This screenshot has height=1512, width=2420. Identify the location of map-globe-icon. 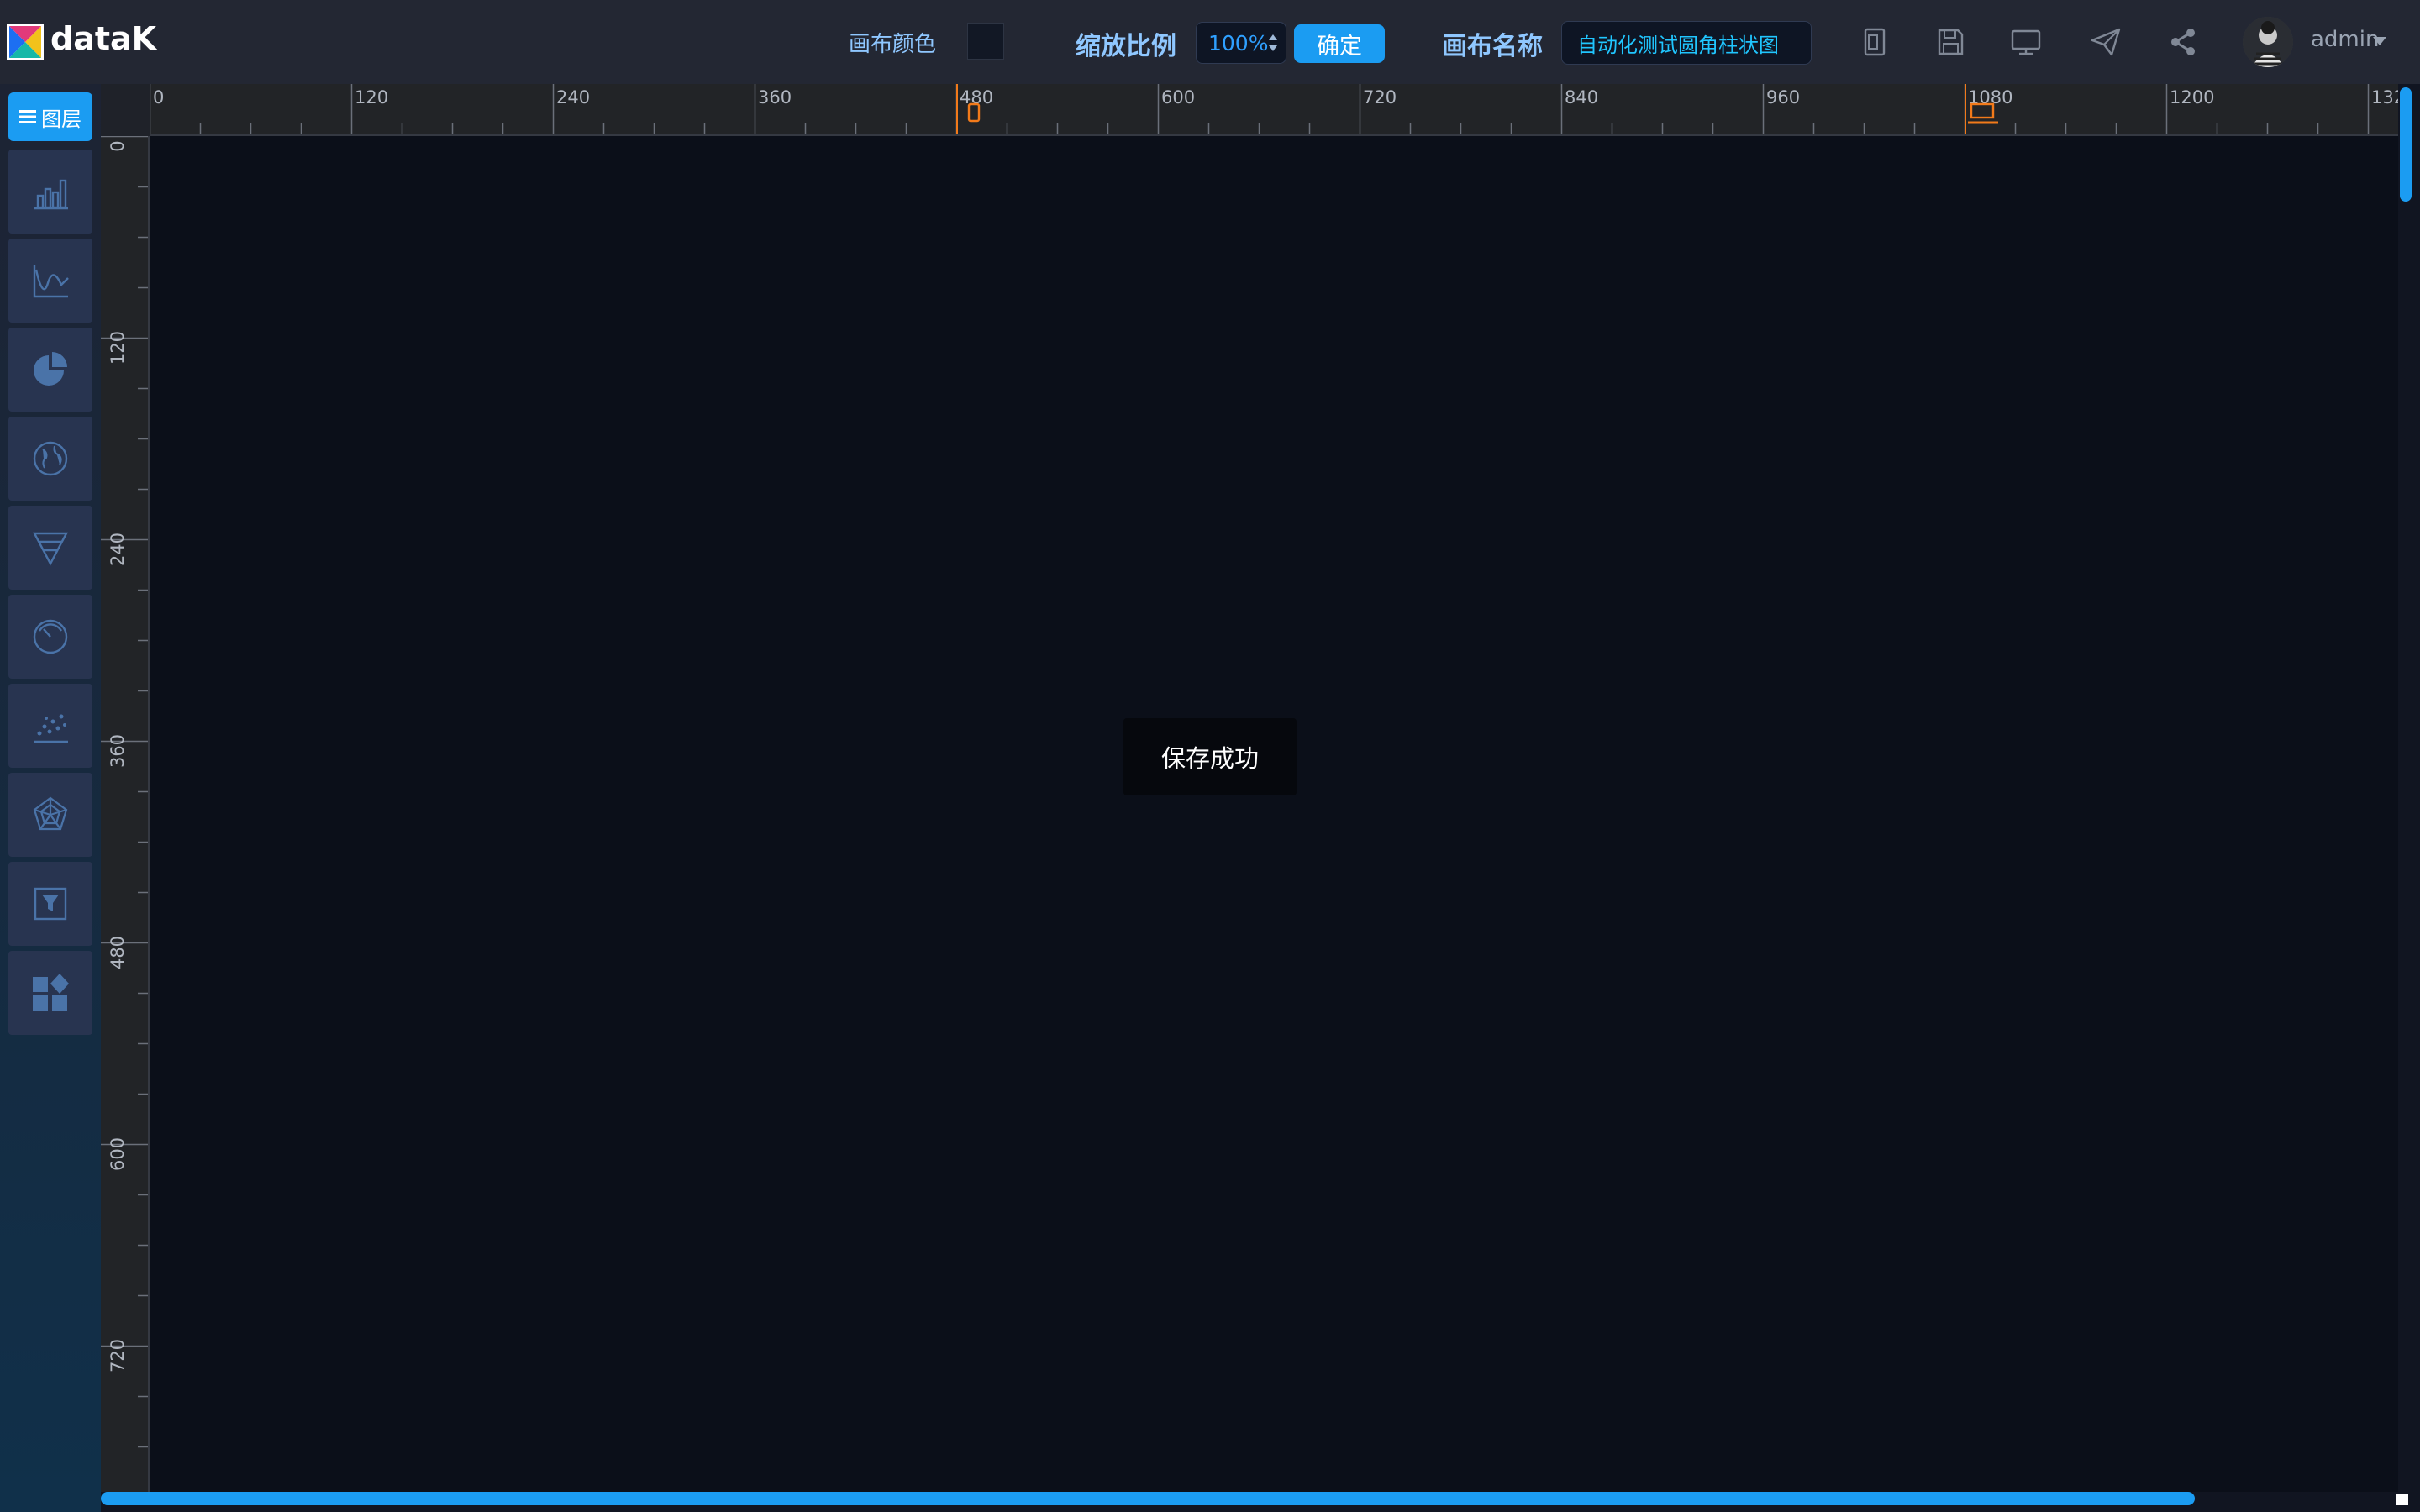
(51, 458).